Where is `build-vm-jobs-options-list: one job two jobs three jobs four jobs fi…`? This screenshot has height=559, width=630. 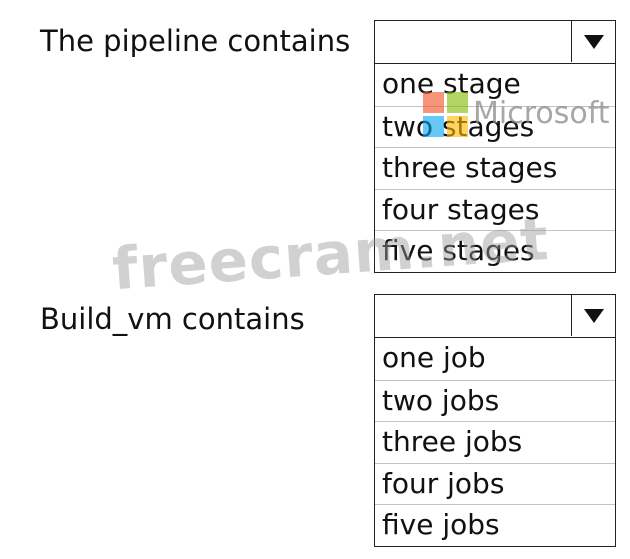 build-vm-jobs-options-list: one job two jobs three jobs four jobs fi… is located at coordinates (495, 442).